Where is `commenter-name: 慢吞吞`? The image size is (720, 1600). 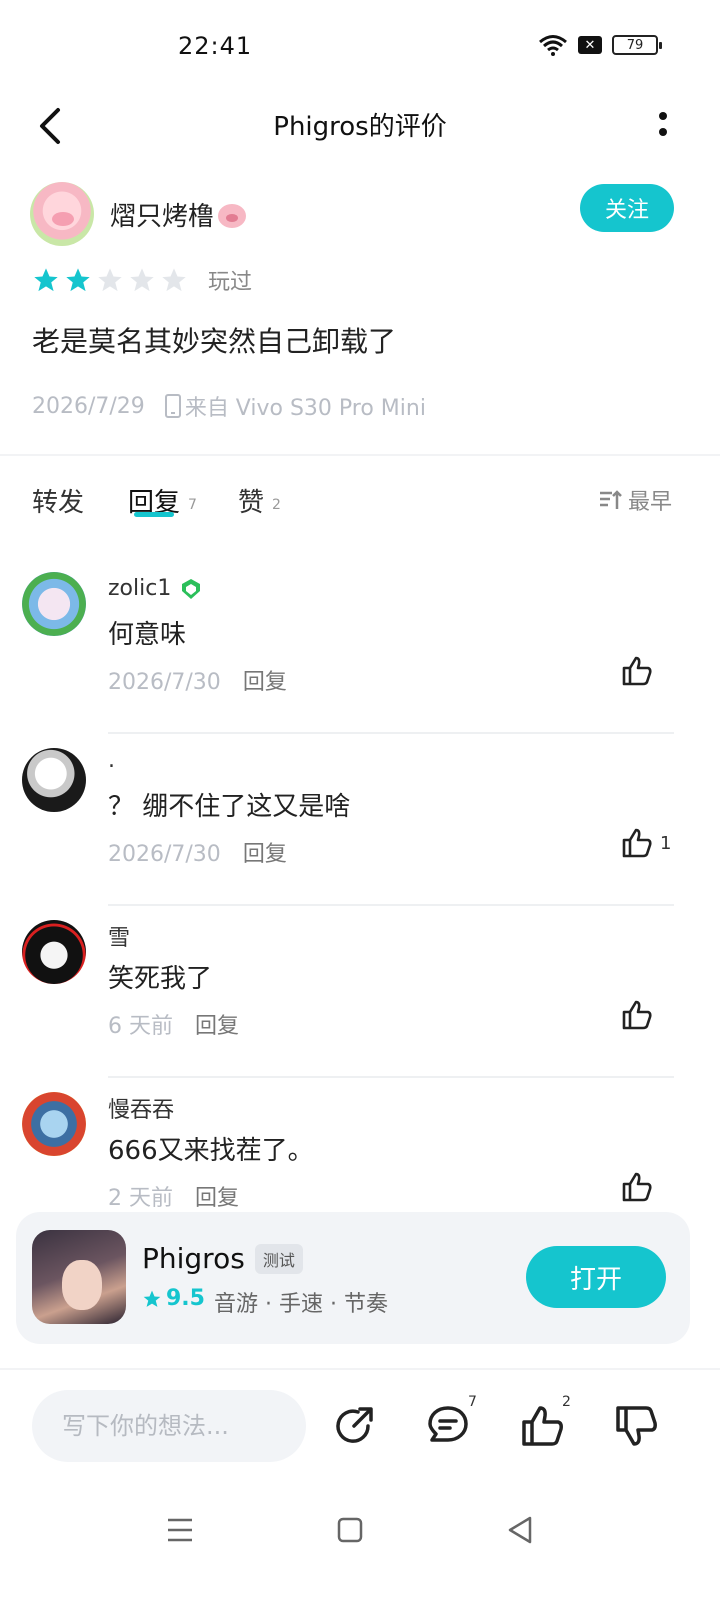
commenter-name: 慢吞吞 is located at coordinates (141, 1108).